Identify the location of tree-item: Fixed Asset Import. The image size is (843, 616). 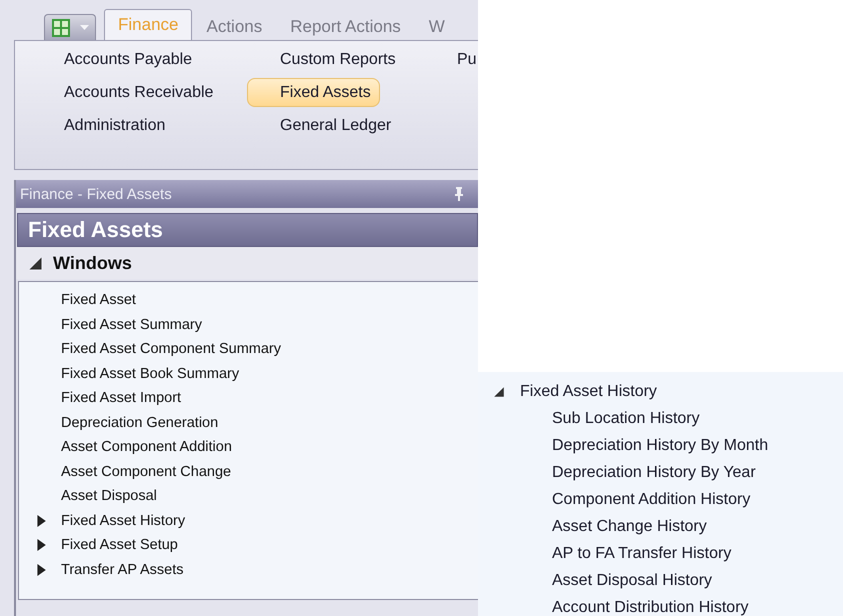
(121, 398).